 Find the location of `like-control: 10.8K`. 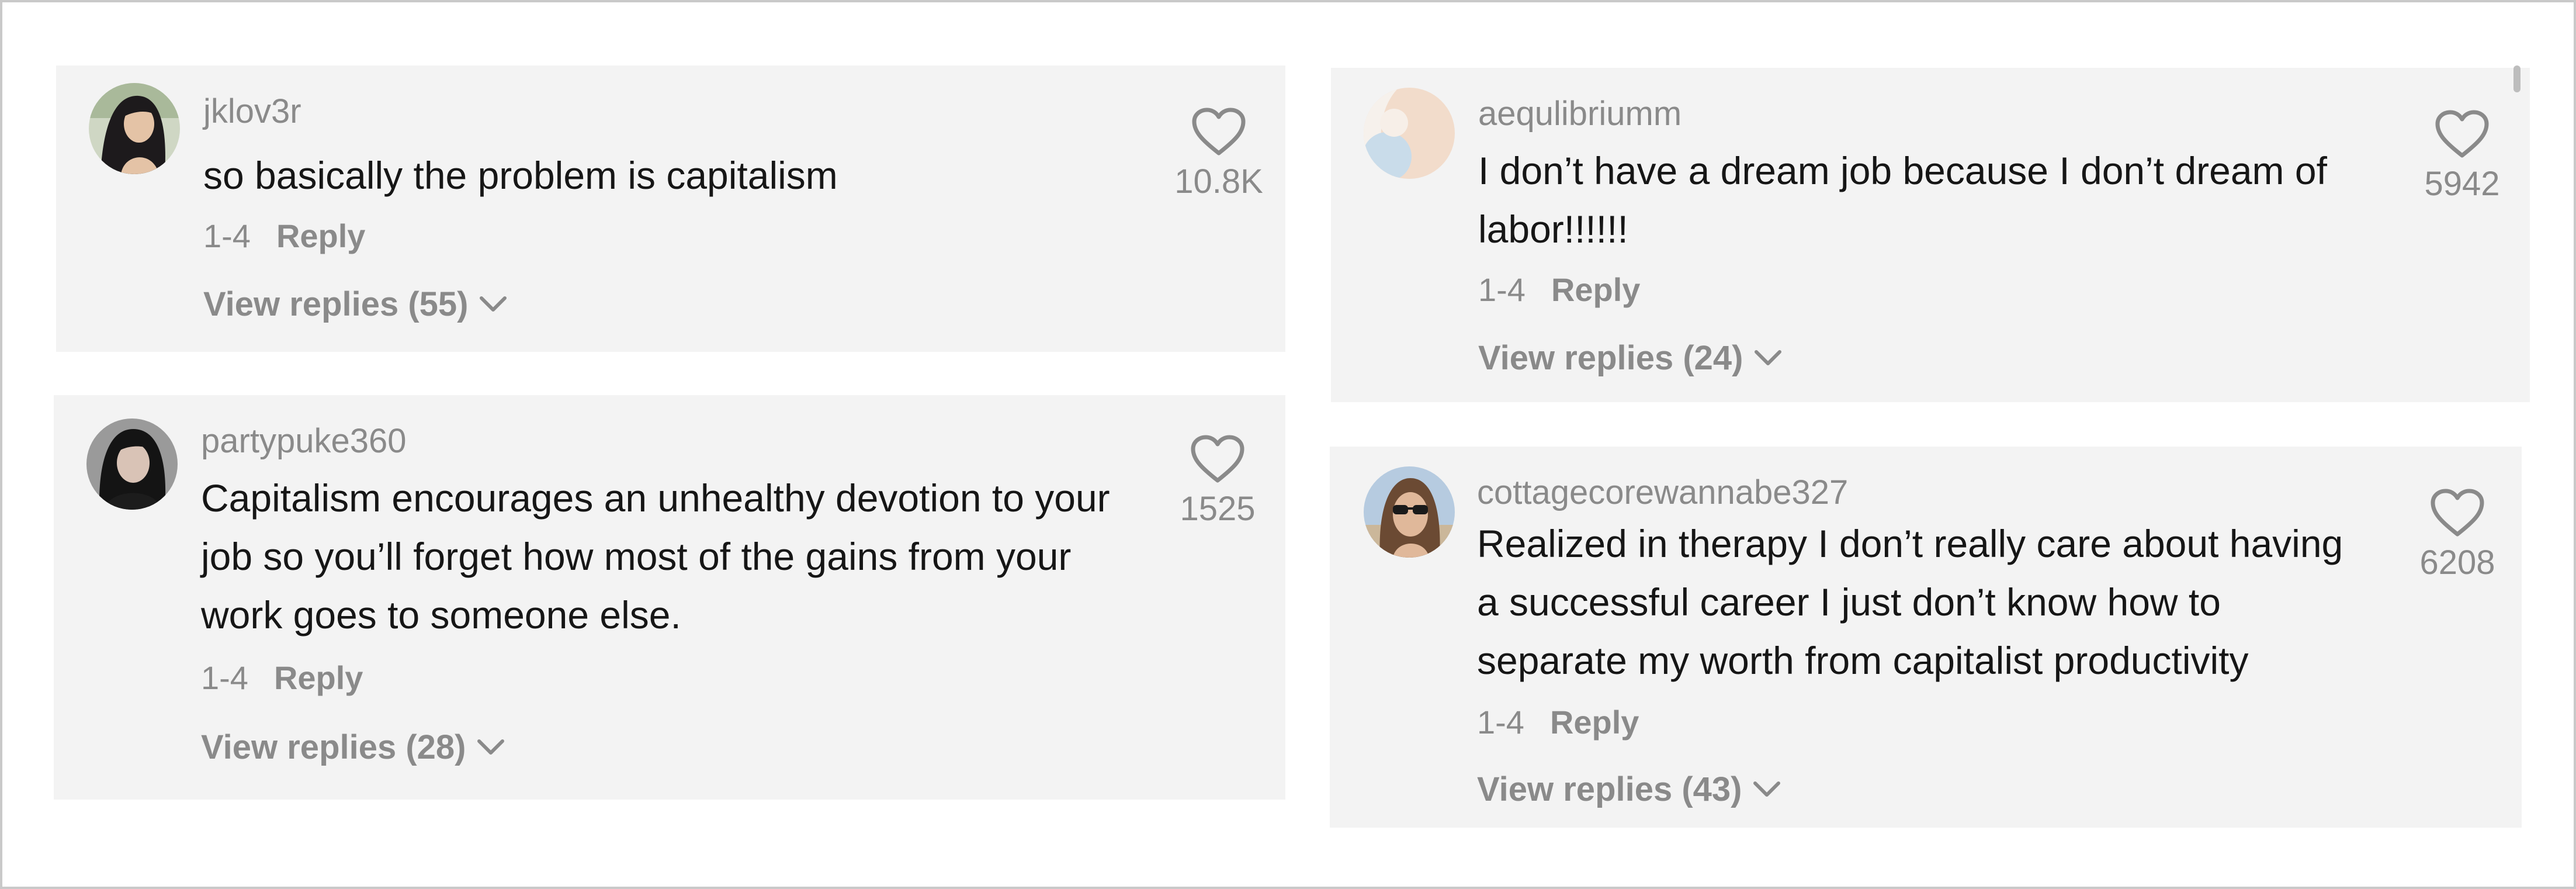

like-control: 10.8K is located at coordinates (1218, 153).